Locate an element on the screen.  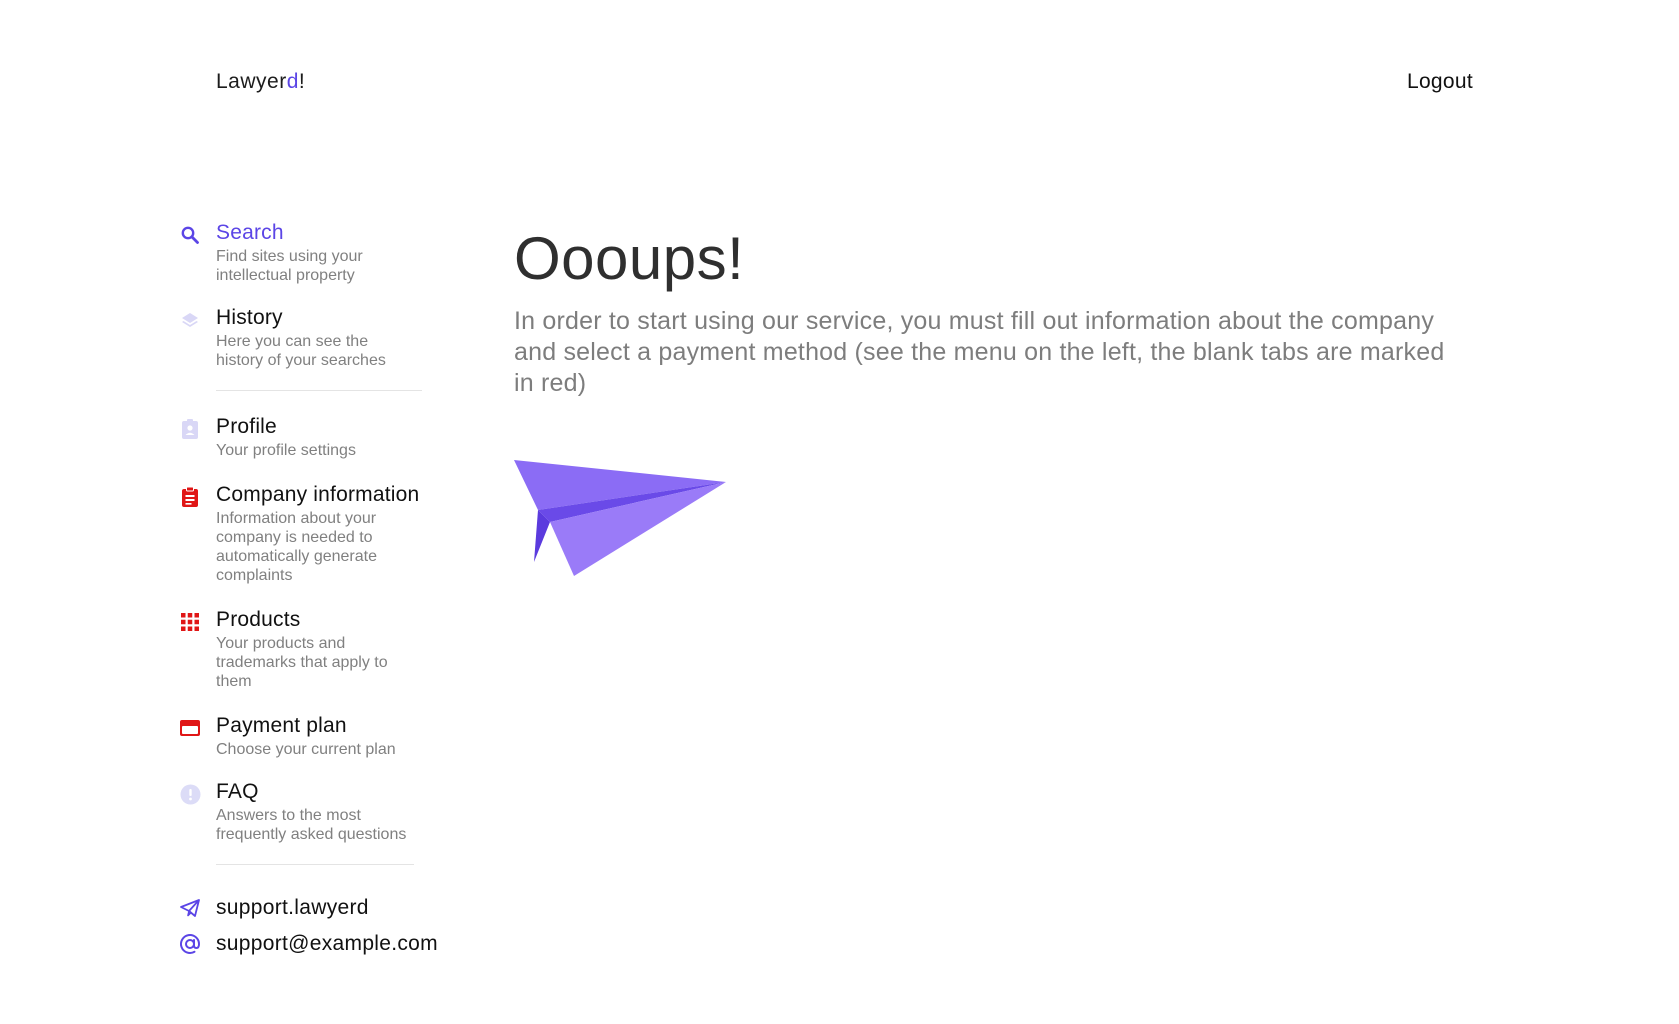
clipboard-icon is located at coordinates (190, 497).